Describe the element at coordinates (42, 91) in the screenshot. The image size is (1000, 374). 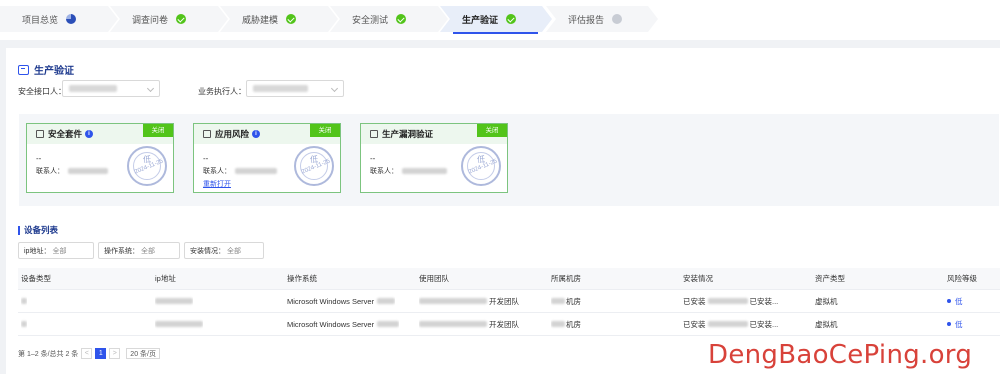
I see `security-contact-label: 安全接口人：` at that location.